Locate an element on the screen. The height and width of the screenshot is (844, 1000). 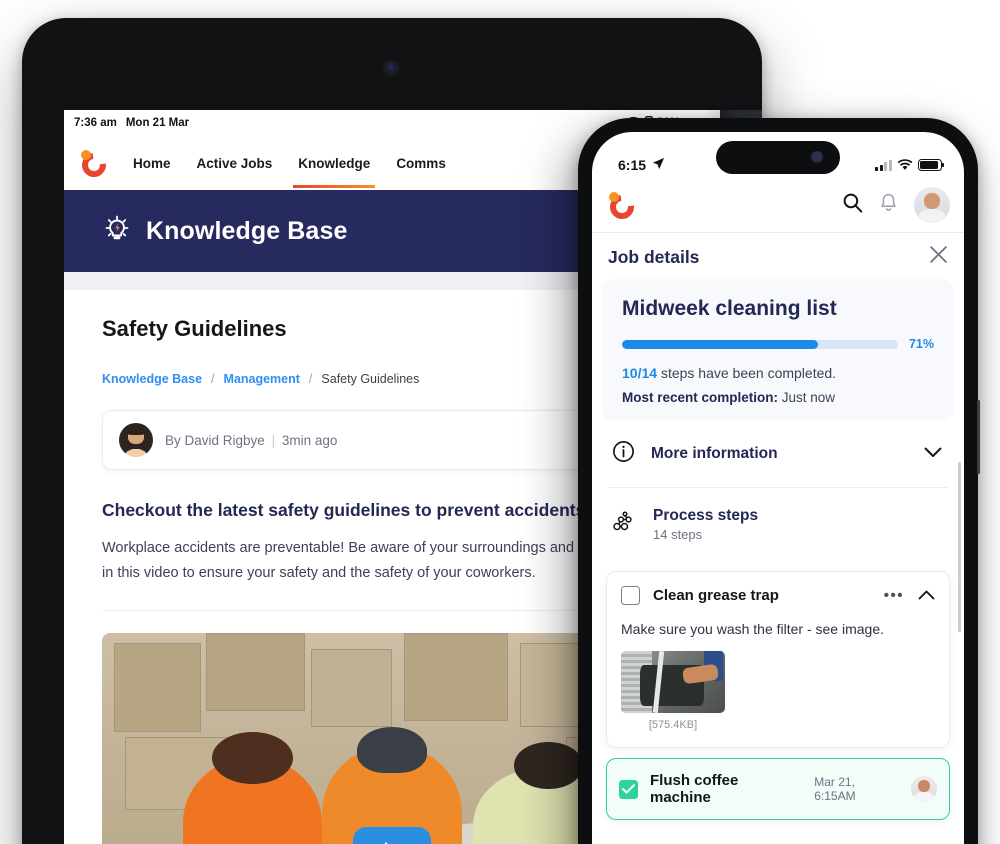
process-nodes-icon is located at coordinates (624, 524).